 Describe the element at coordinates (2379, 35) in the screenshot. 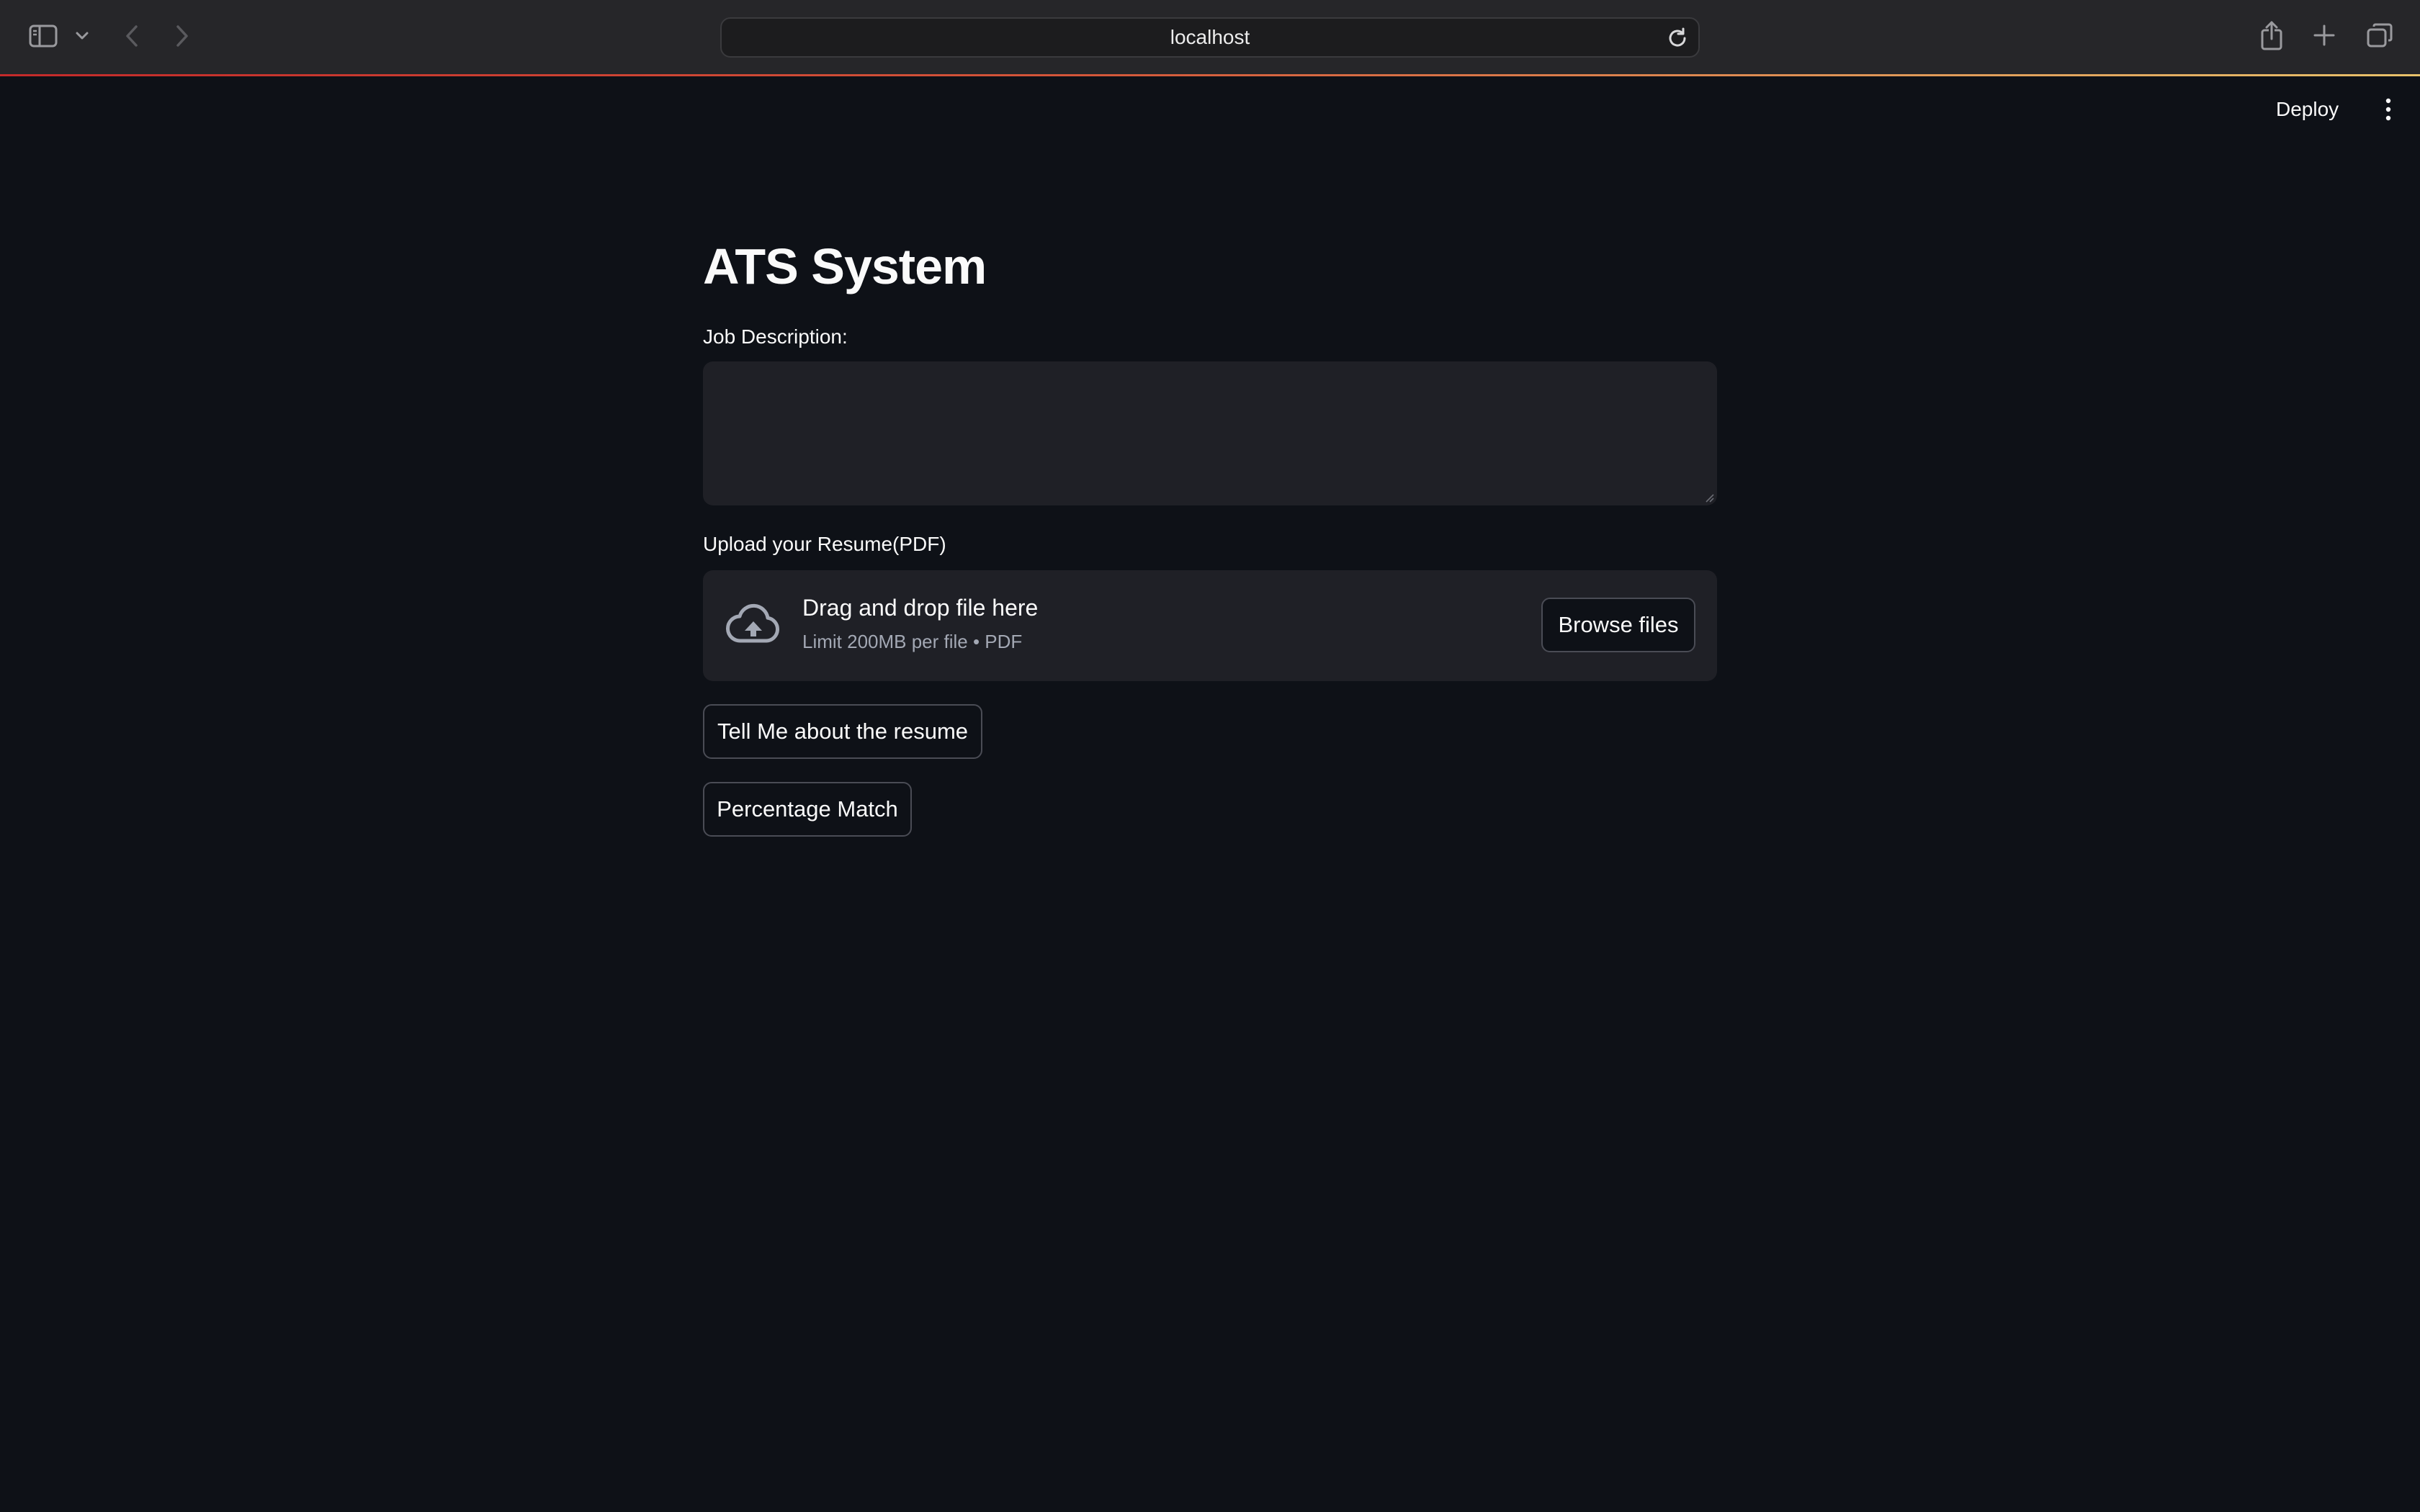

I see `tabs-icon` at that location.